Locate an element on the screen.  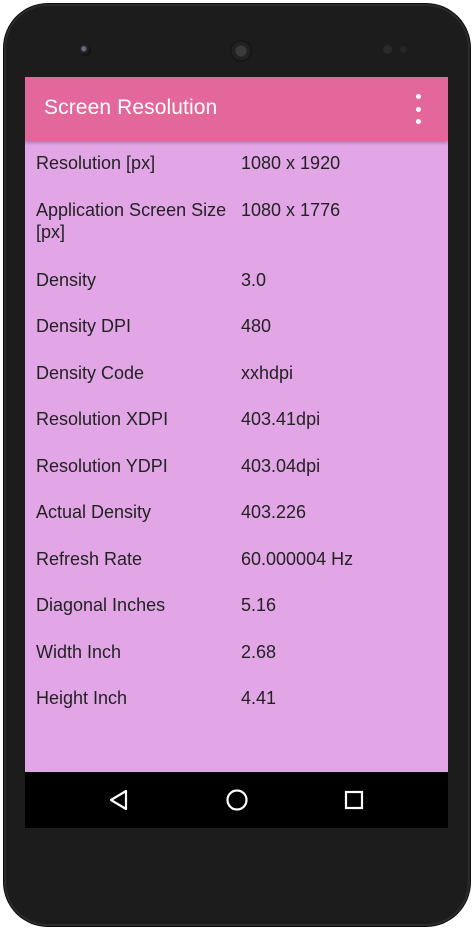
row-label: Diagonal Inches is located at coordinates (101, 605).